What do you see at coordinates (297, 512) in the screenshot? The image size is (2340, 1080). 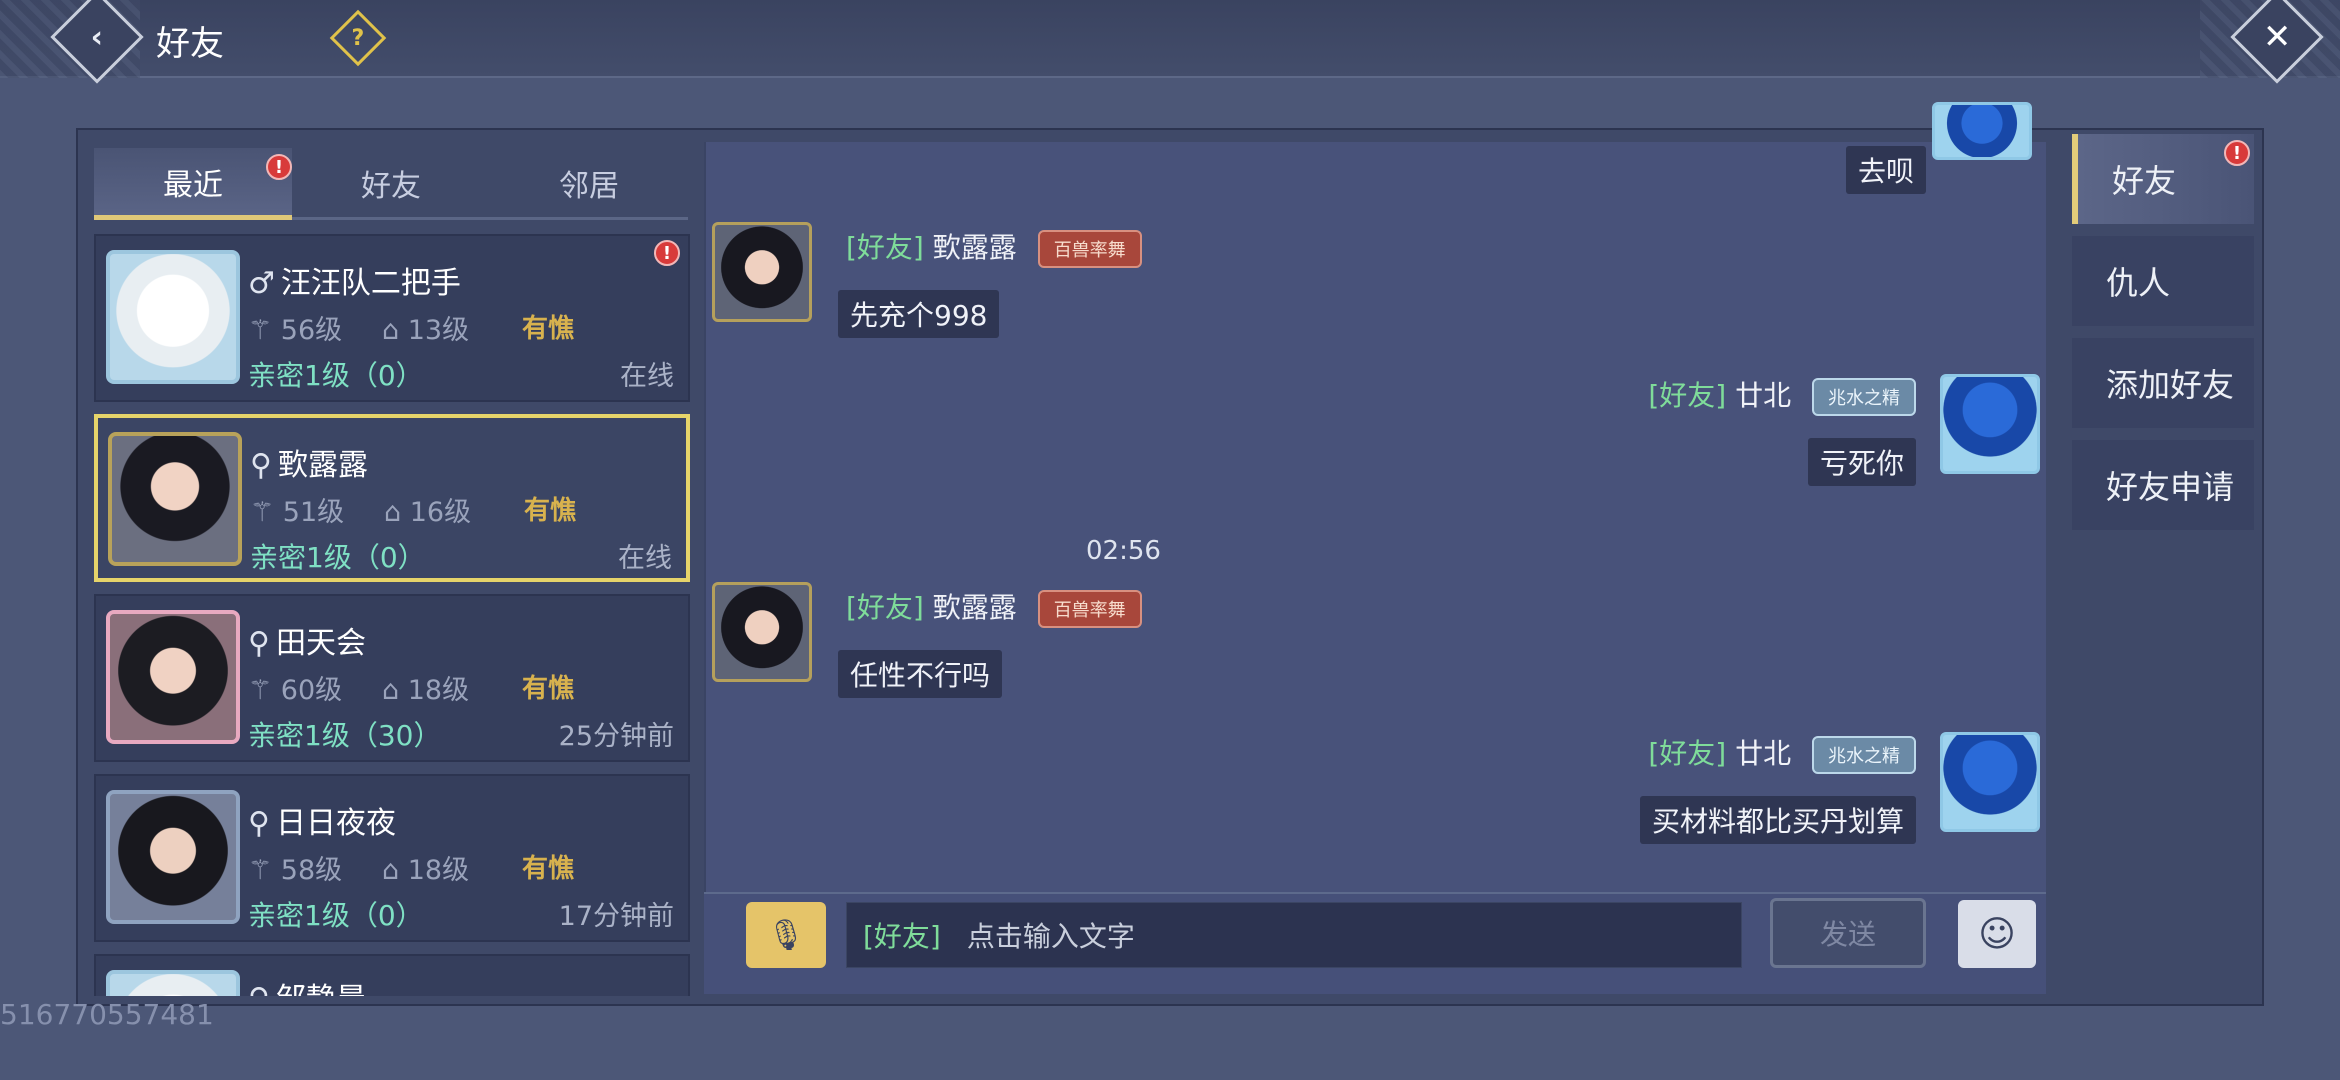 I see `player-level: ⚚ 51级` at bounding box center [297, 512].